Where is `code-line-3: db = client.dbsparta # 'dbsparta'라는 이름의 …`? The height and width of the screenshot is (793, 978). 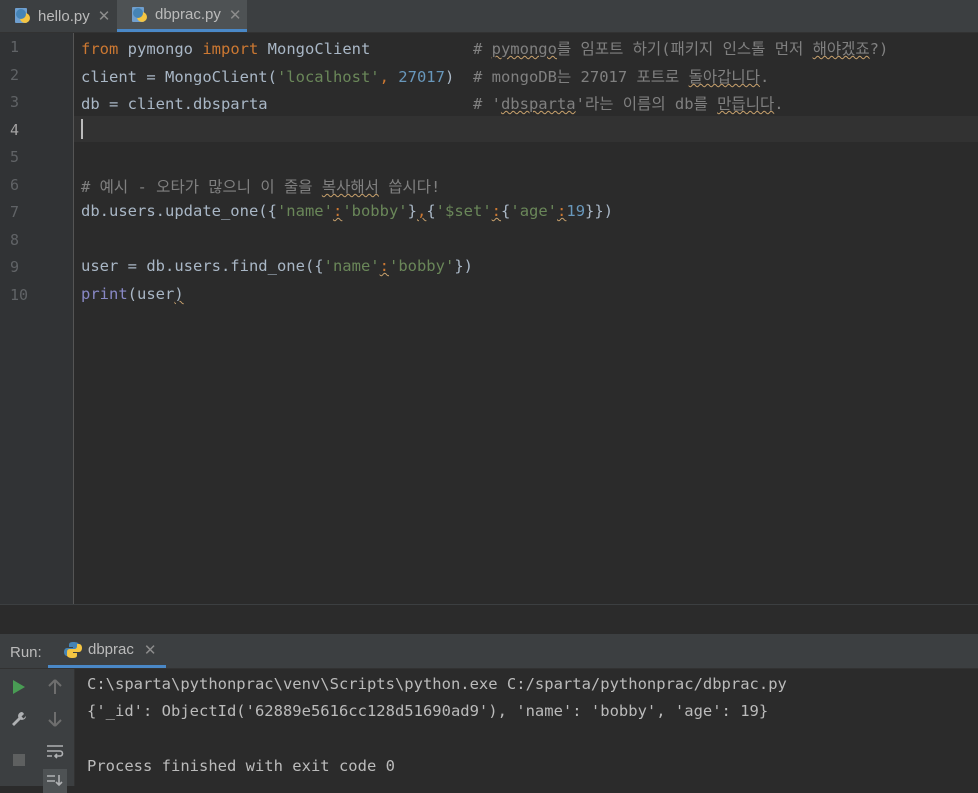
code-line-3: db = client.dbsparta # 'dbsparta'라는 이름의 … is located at coordinates (432, 104).